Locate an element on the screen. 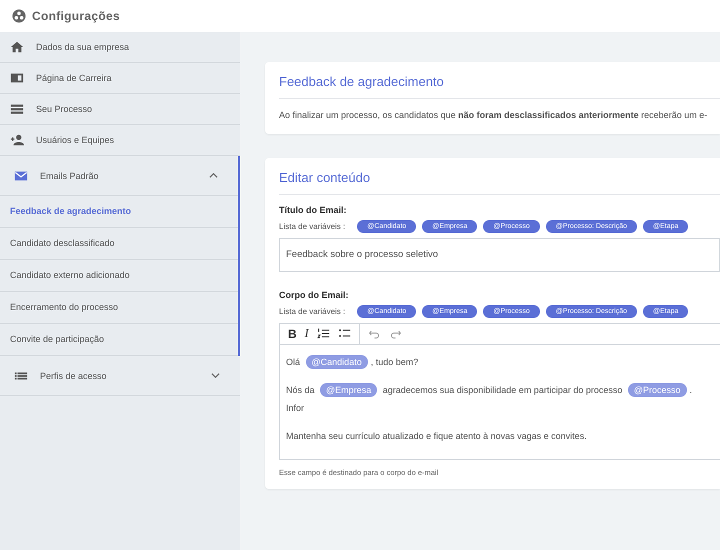 The image size is (720, 550). submenu-item: Feedback de agradecimento is located at coordinates (119, 212).